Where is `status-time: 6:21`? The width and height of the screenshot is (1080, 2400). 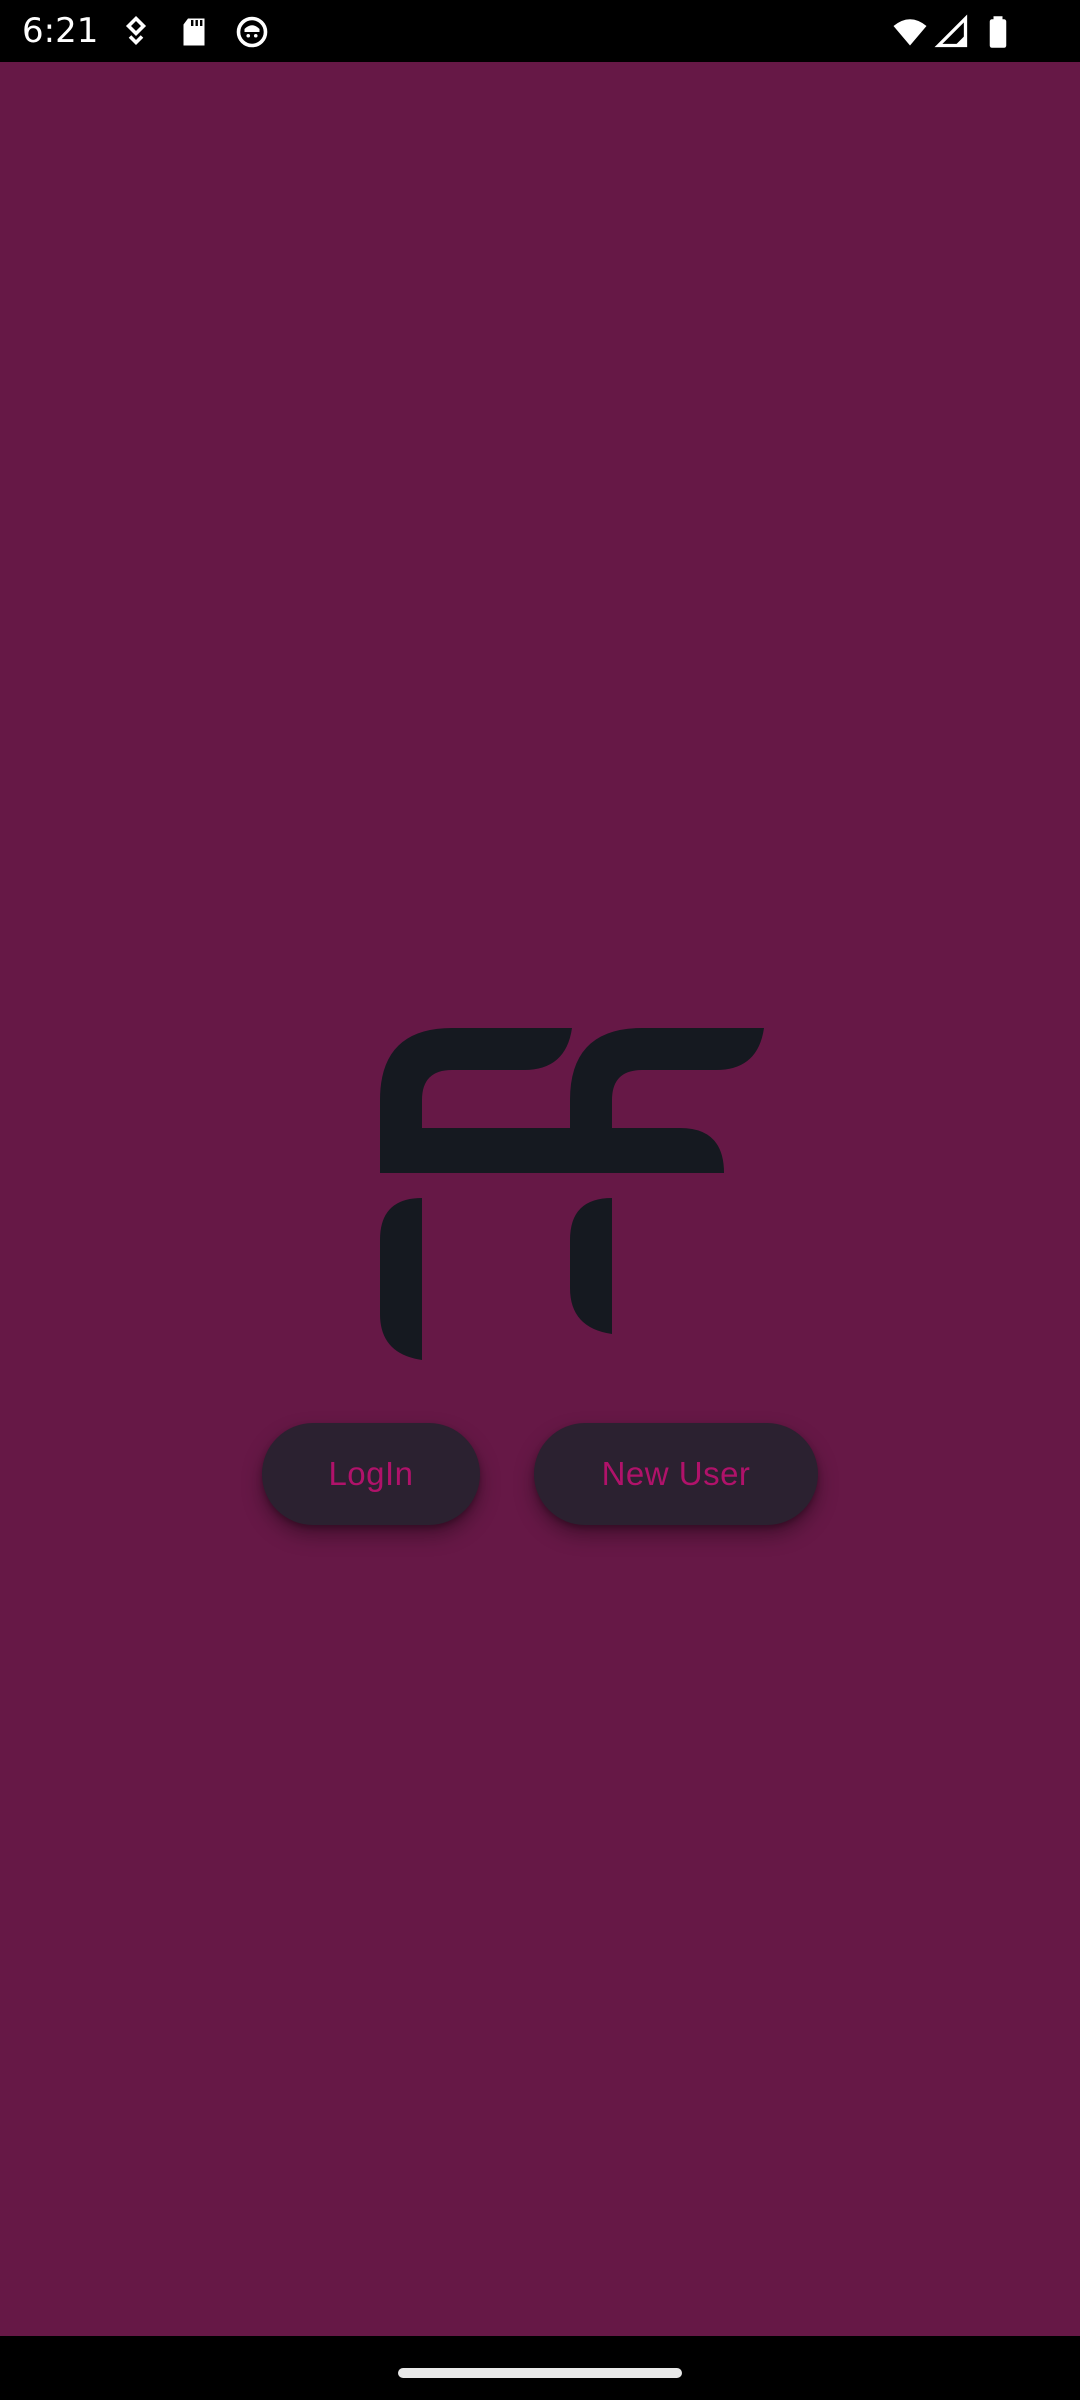
status-time: 6:21 is located at coordinates (60, 31).